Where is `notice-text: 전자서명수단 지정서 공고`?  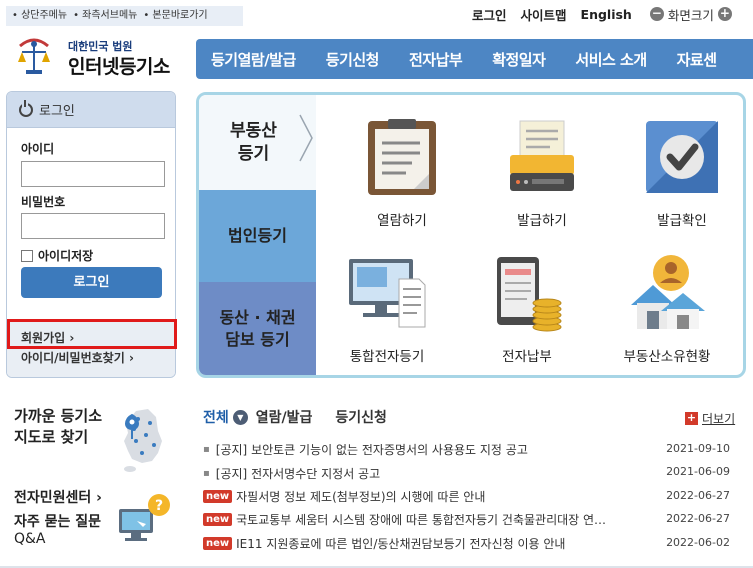
notice-text: 전자서명수단 지정서 공고 is located at coordinates (316, 473).